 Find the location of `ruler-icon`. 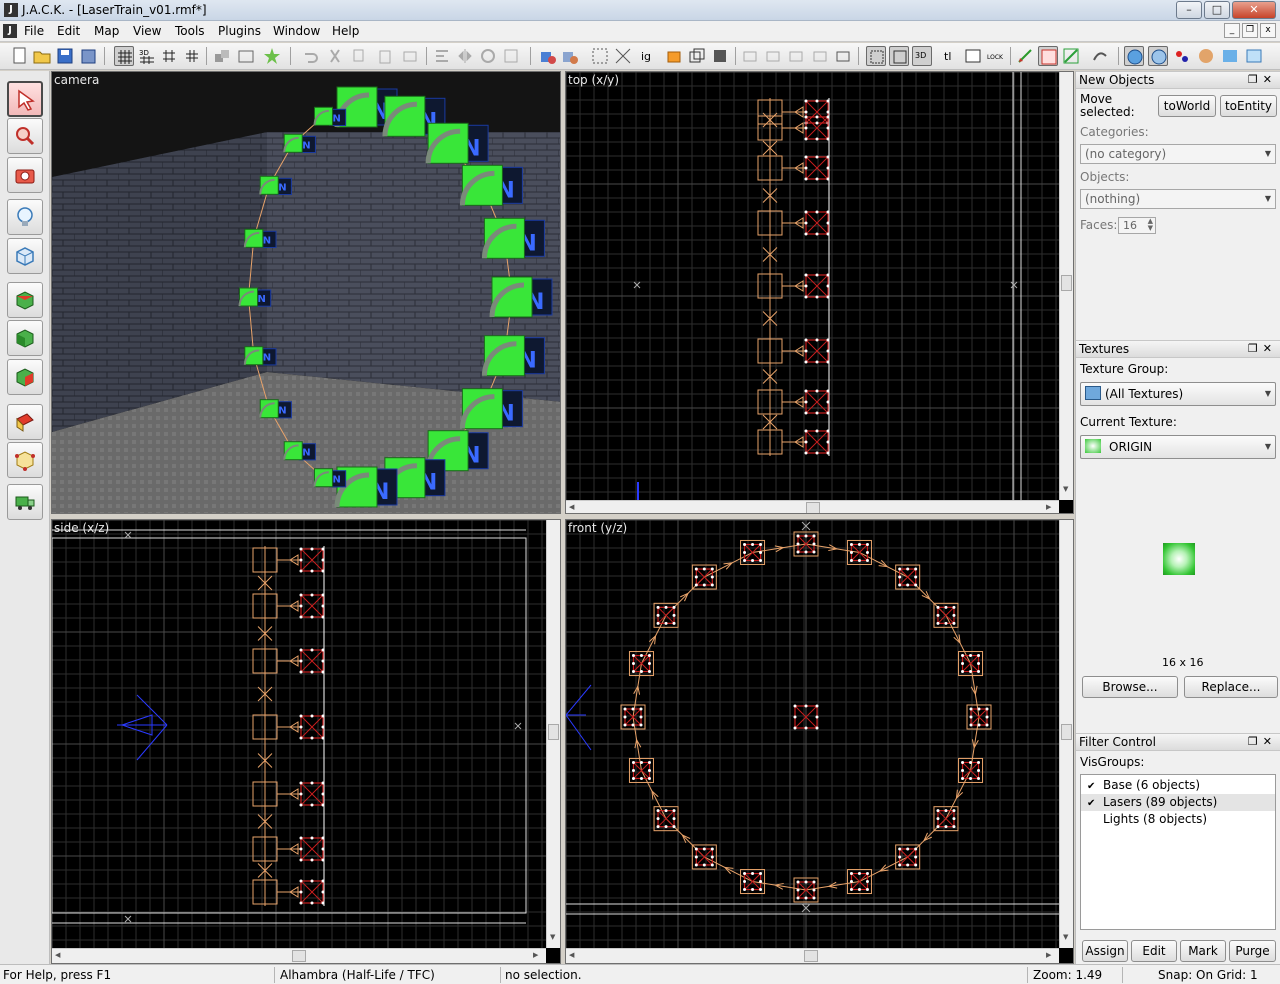

ruler-icon is located at coordinates (1048, 56).